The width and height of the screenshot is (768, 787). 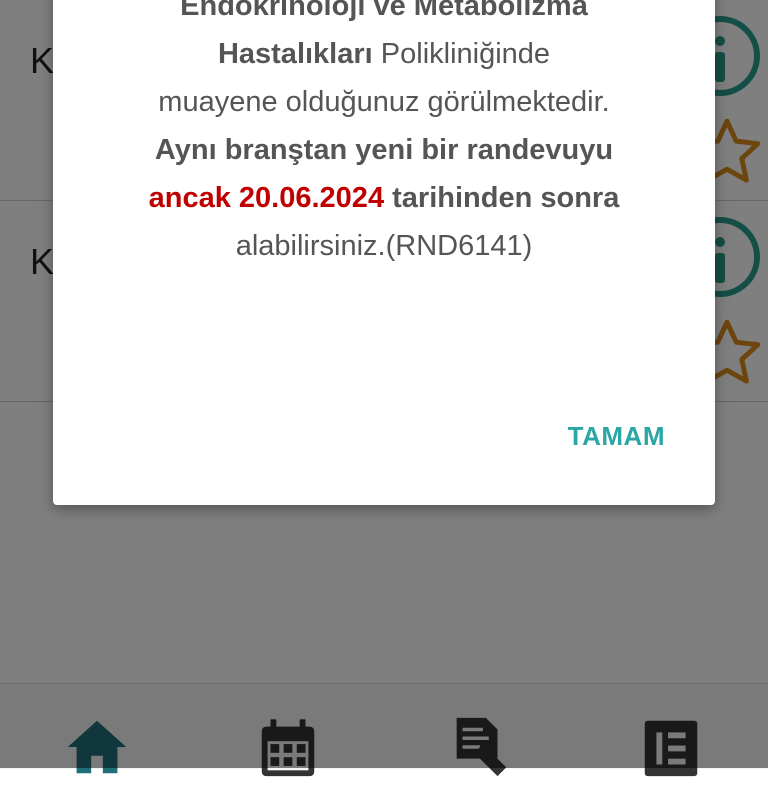 I want to click on ok-button: TAMAM, so click(x=616, y=436).